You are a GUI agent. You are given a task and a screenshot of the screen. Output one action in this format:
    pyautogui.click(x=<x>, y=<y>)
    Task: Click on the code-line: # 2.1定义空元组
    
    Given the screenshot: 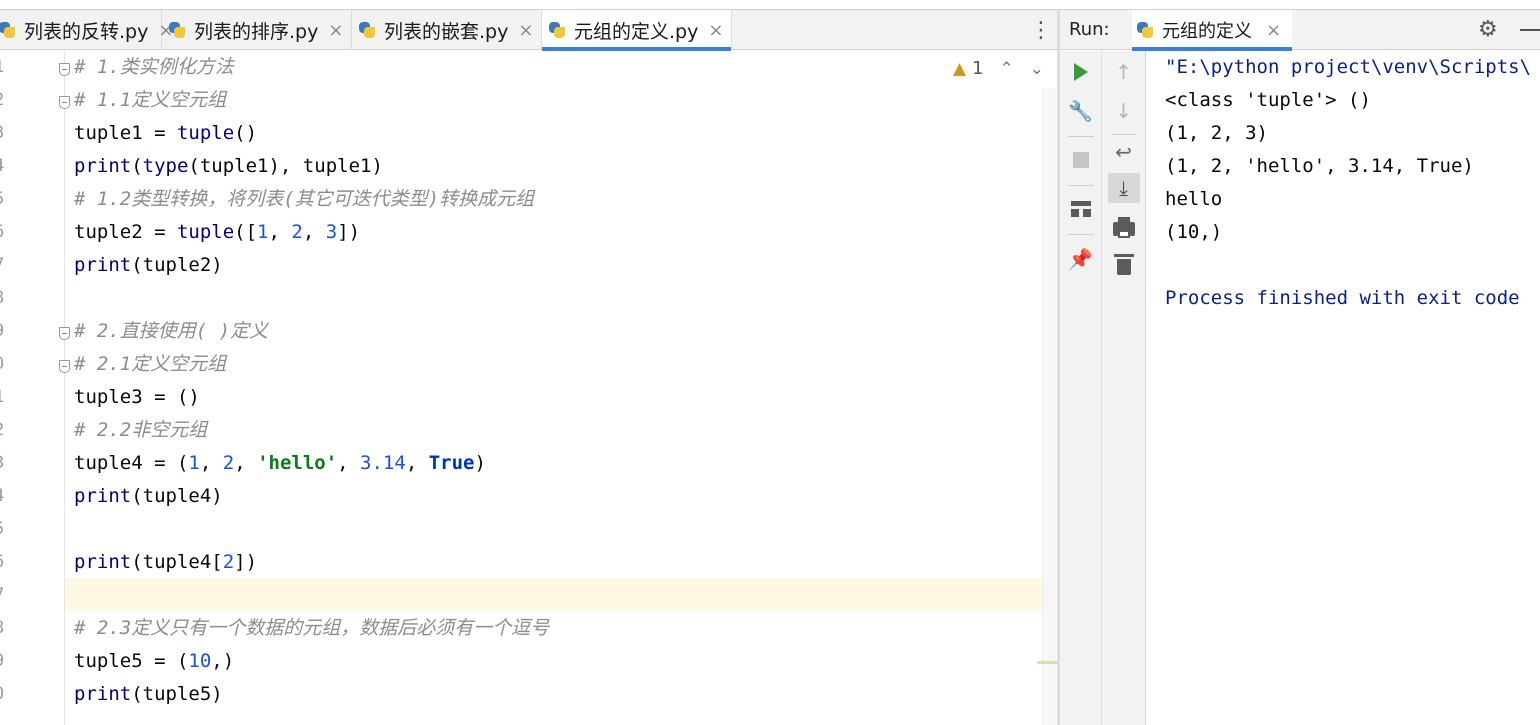 What is the action you would take?
    pyautogui.click(x=150, y=364)
    